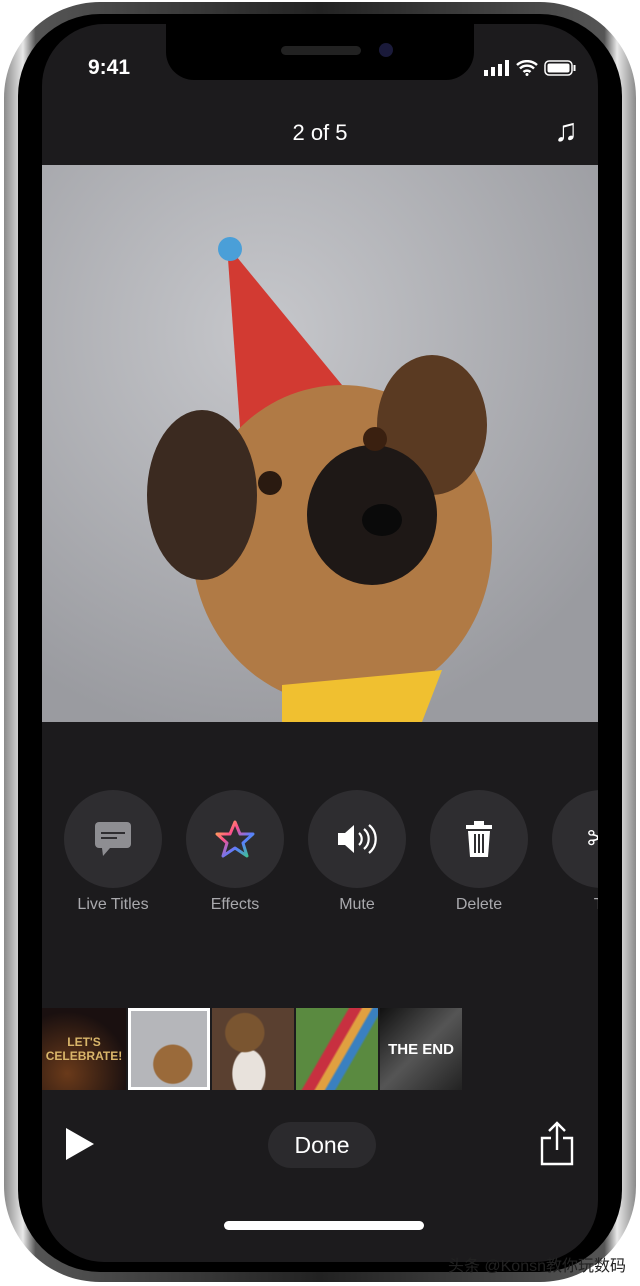 The height and width of the screenshot is (1286, 640). I want to click on notch, so click(320, 52).